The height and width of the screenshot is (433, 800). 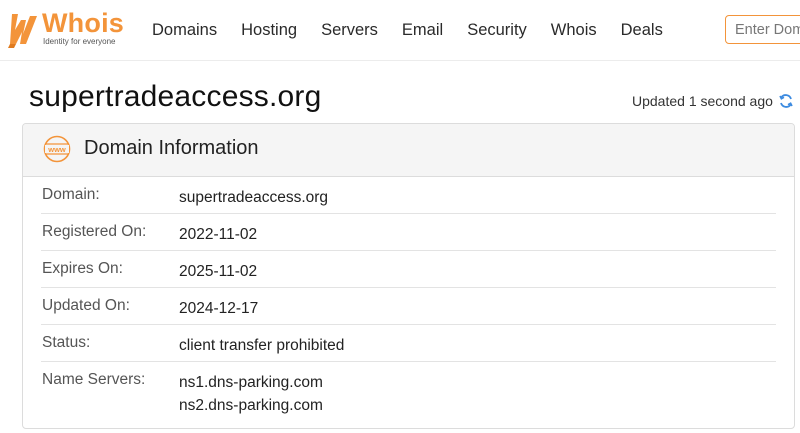 What do you see at coordinates (497, 30) in the screenshot?
I see `nav-item-security: Security` at bounding box center [497, 30].